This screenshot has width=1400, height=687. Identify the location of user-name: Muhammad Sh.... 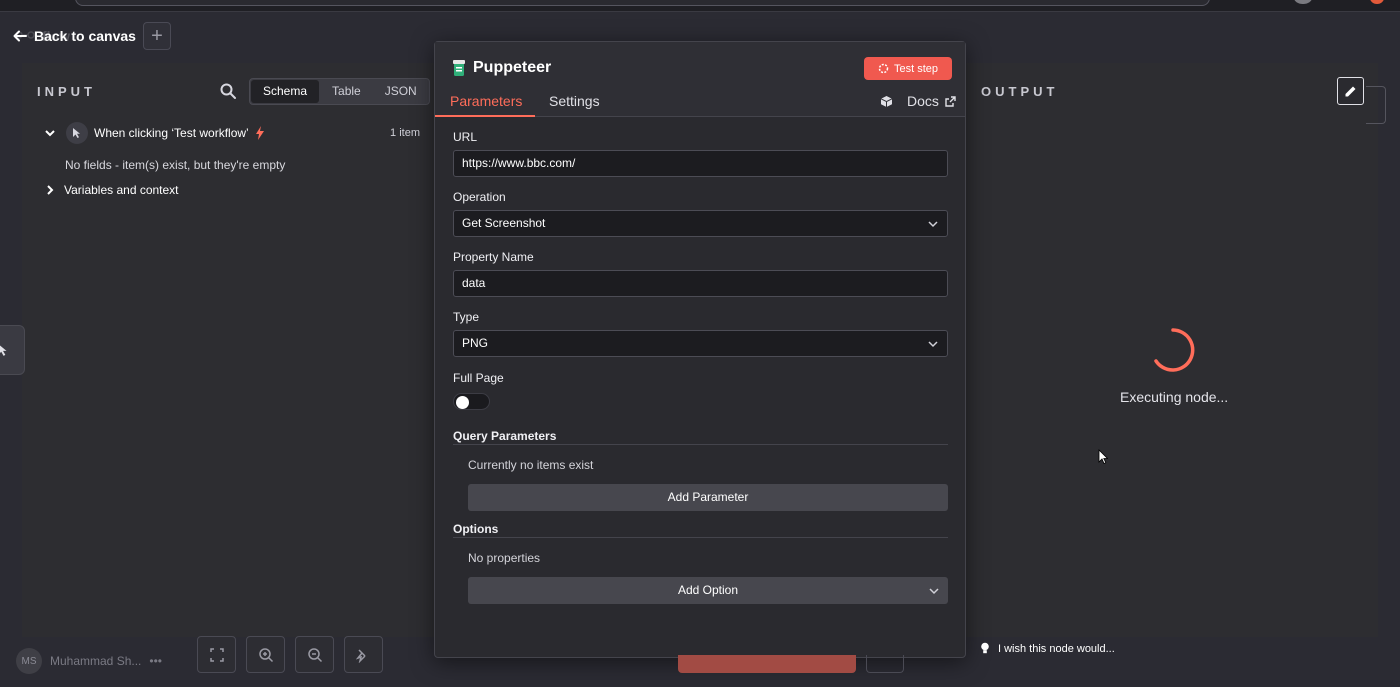
(96, 661).